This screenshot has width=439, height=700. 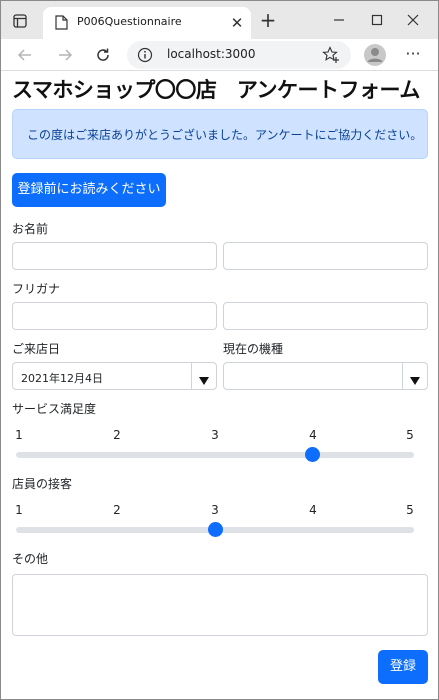 I want to click on info-alert: この度はご来店ありがとうございました。アンケートにご協力ください。, so click(x=220, y=134).